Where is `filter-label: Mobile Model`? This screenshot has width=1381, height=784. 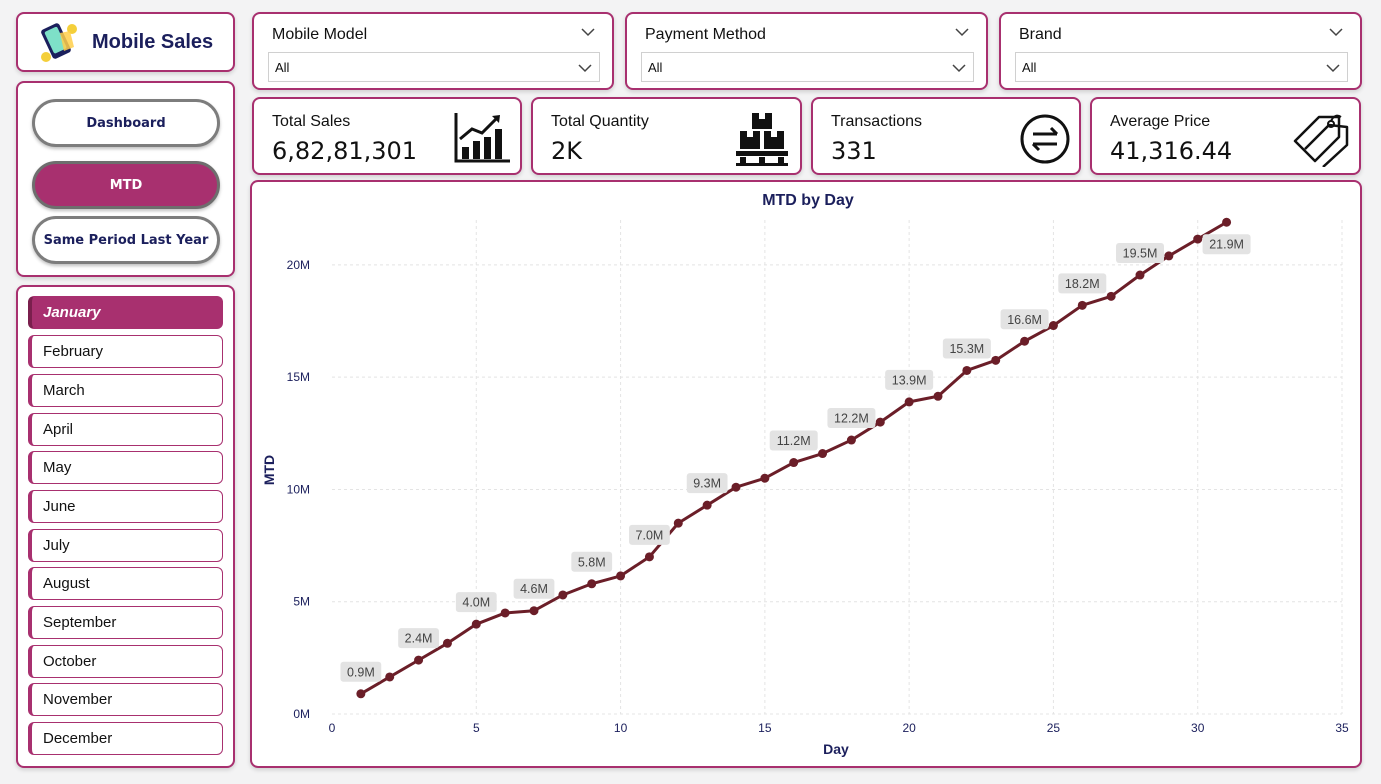
filter-label: Mobile Model is located at coordinates (320, 34).